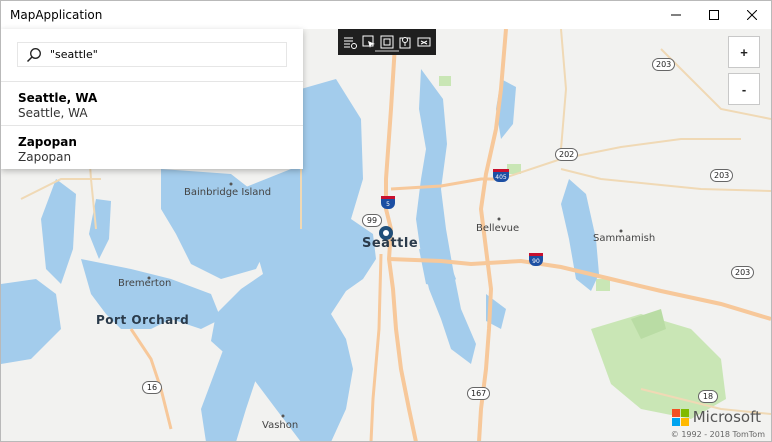 Image resolution: width=772 pixels, height=442 pixels. I want to click on title-bar: MapApplication, so click(386, 15).